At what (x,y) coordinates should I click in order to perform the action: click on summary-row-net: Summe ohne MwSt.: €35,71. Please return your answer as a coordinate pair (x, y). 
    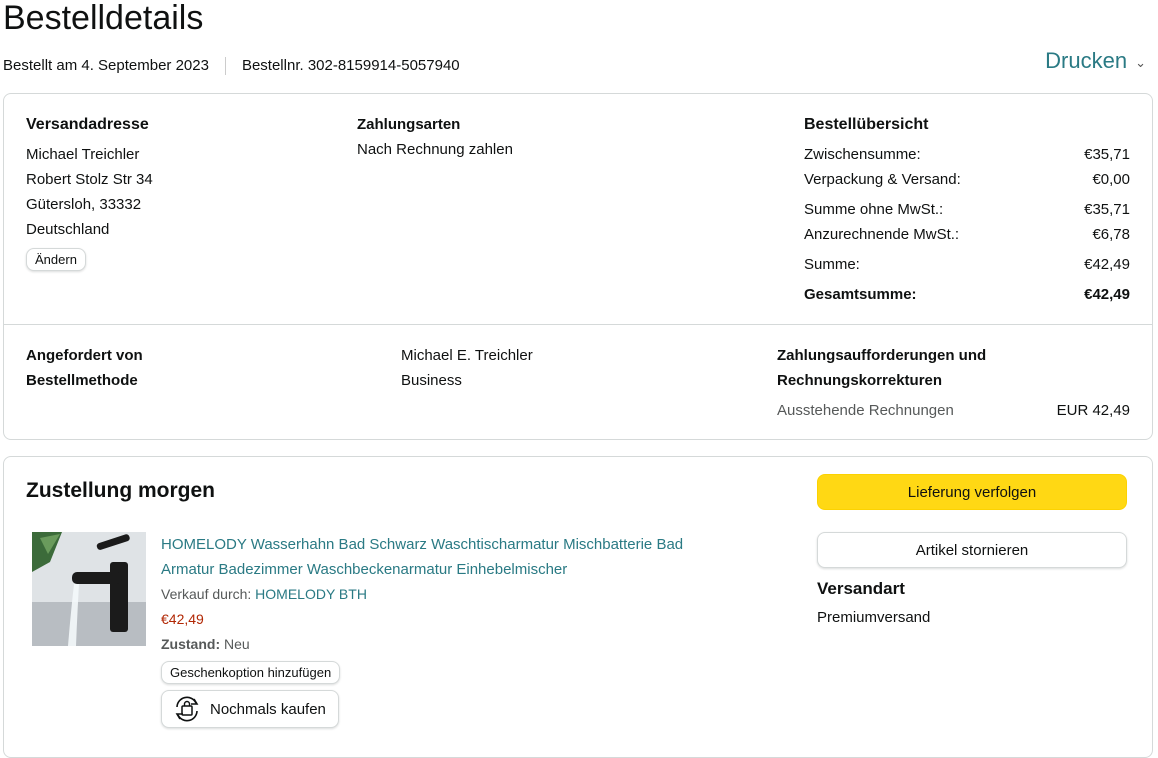
    Looking at the image, I should click on (967, 209).